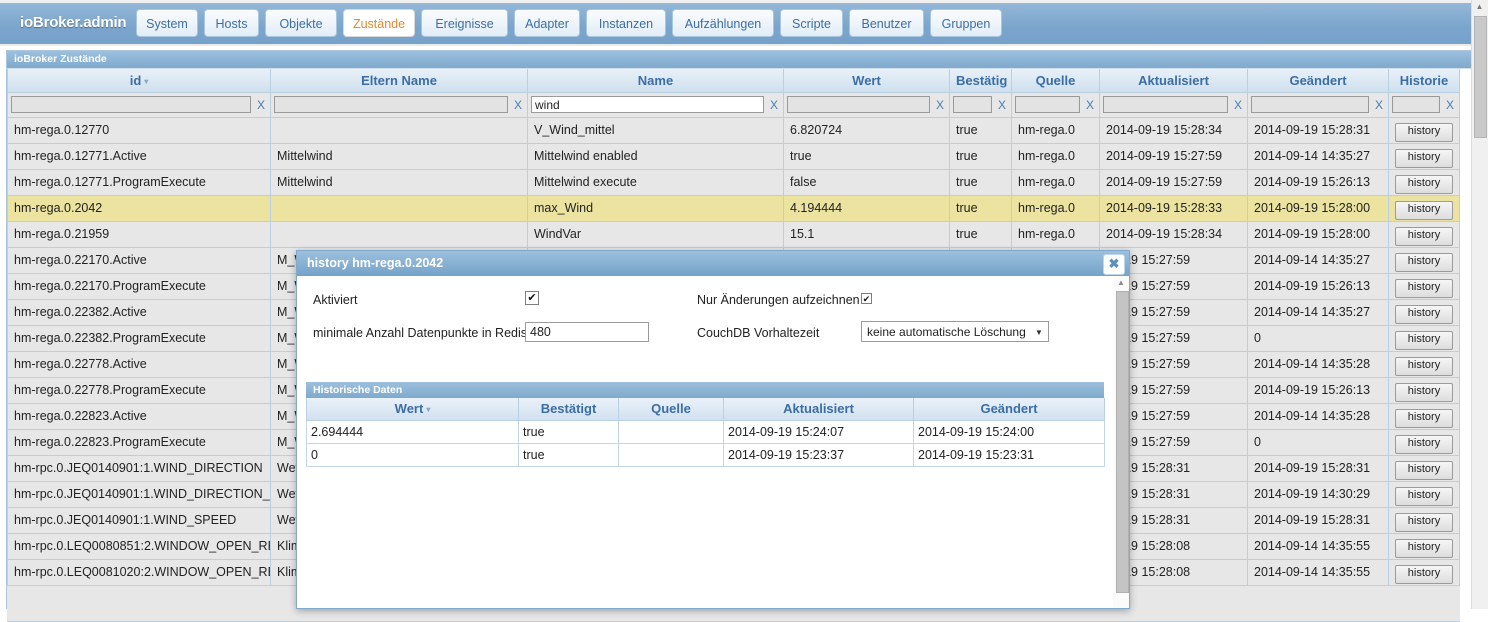 The height and width of the screenshot is (622, 1488). What do you see at coordinates (1416, 104) in the screenshot?
I see `filter-input-historie` at bounding box center [1416, 104].